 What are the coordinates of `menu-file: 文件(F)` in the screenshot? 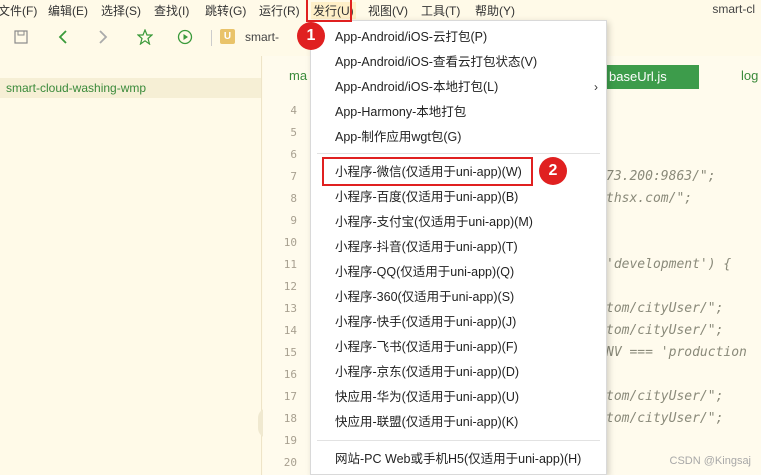 It's located at (18, 10).